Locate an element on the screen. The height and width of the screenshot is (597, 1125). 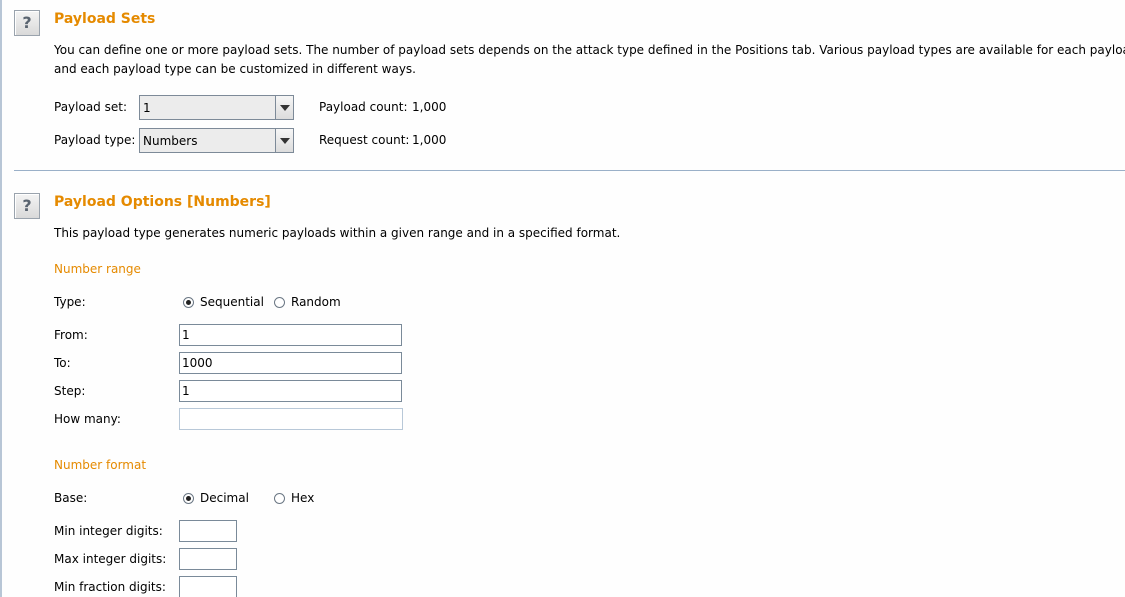
to-input: 1000 is located at coordinates (290, 363).